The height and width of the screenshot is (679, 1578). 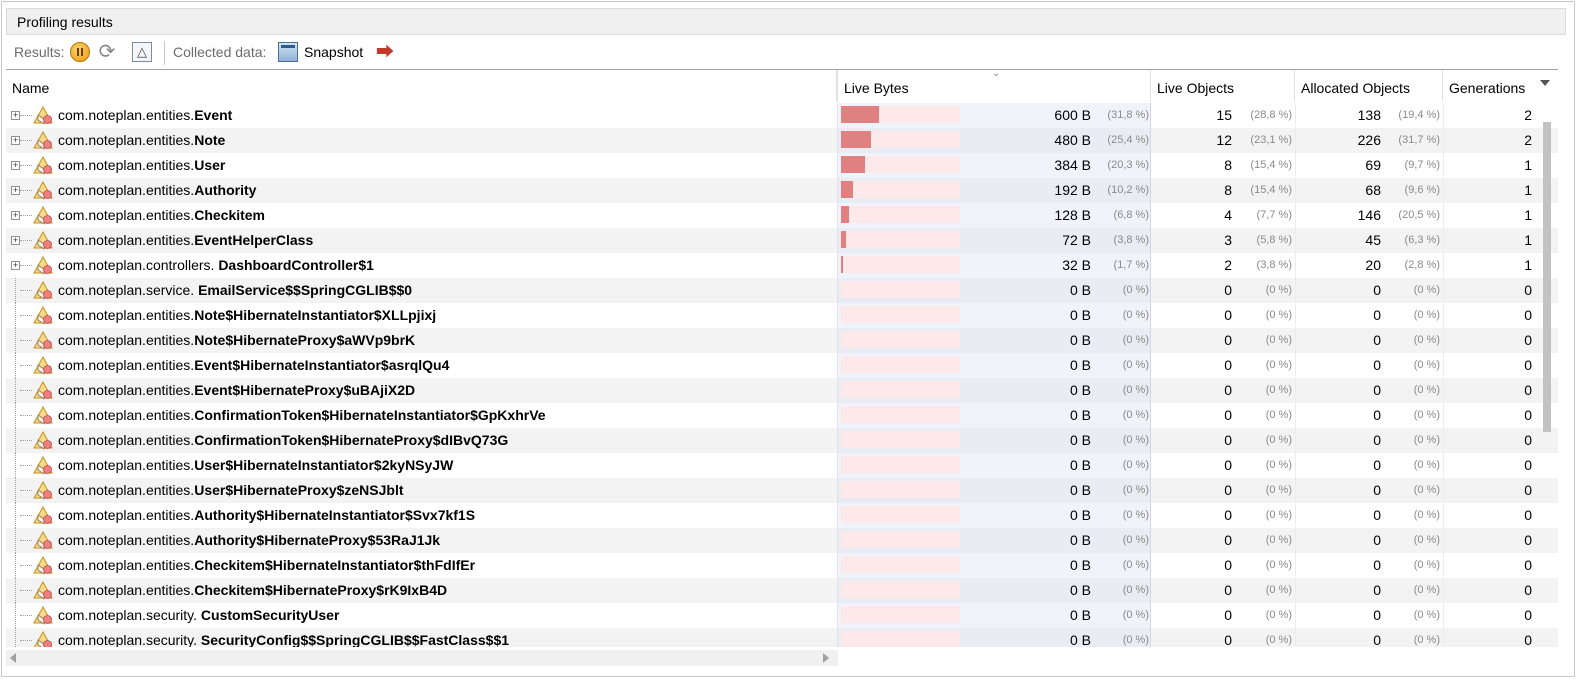 I want to click on refresh-icon: ⟳, so click(x=107, y=52).